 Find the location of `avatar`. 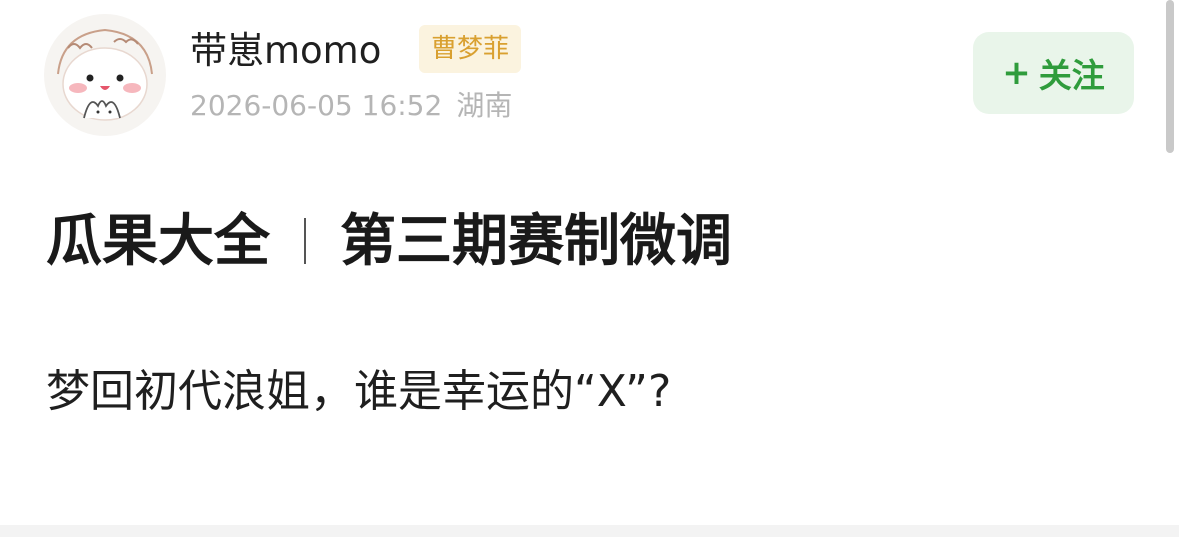

avatar is located at coordinates (105, 75).